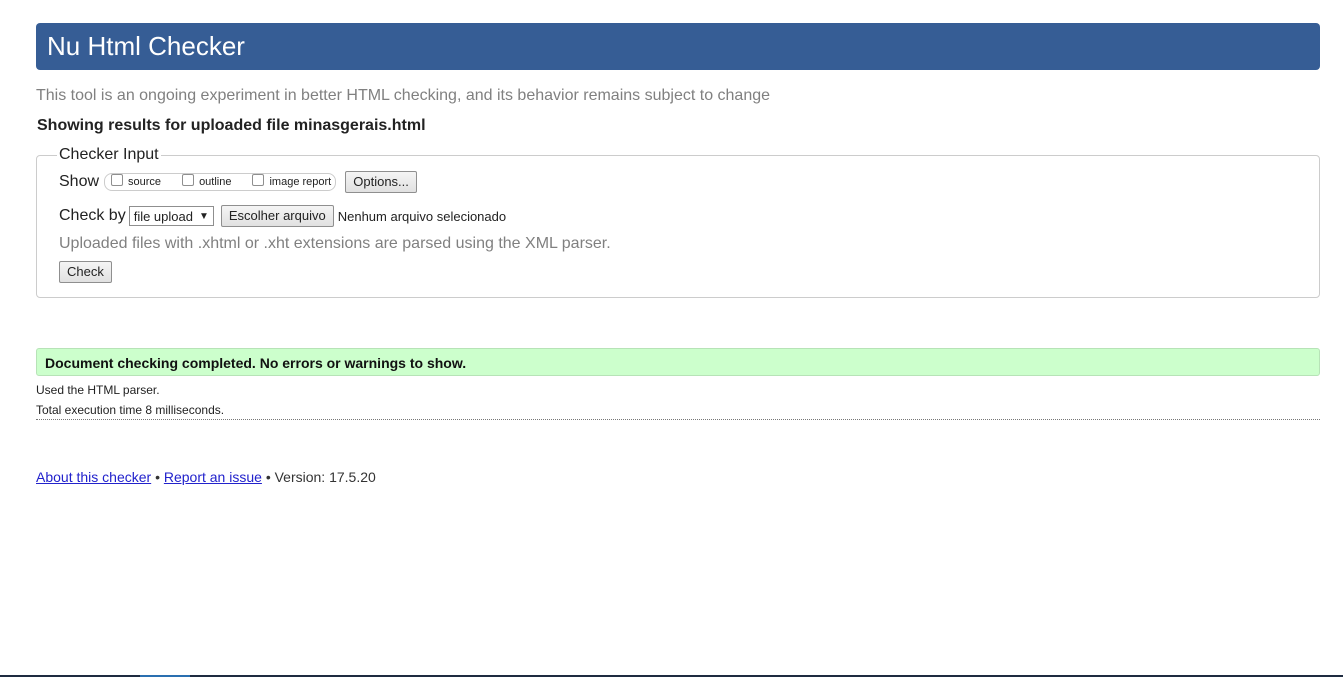  Describe the element at coordinates (422, 216) in the screenshot. I see `no-file-selected-text: Nenhum arquivo selecionado` at that location.